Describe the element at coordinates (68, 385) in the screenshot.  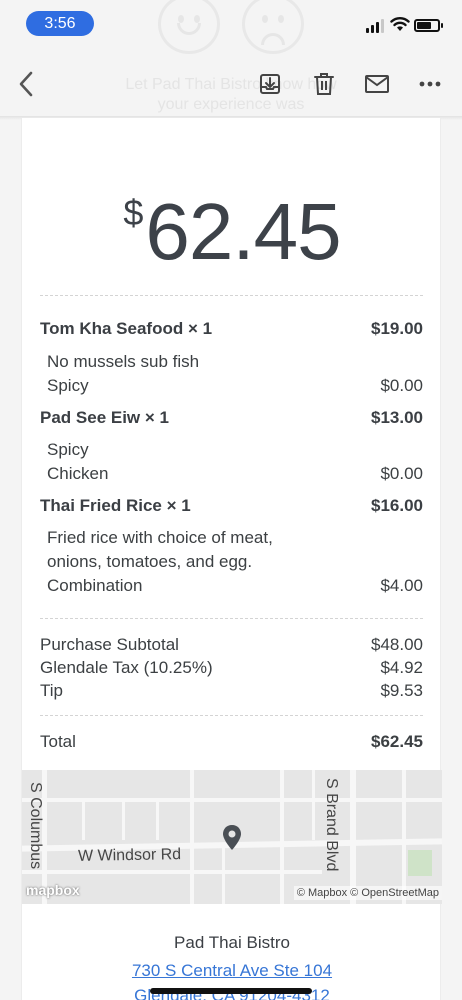
I see `modifier-name: Spicy` at that location.